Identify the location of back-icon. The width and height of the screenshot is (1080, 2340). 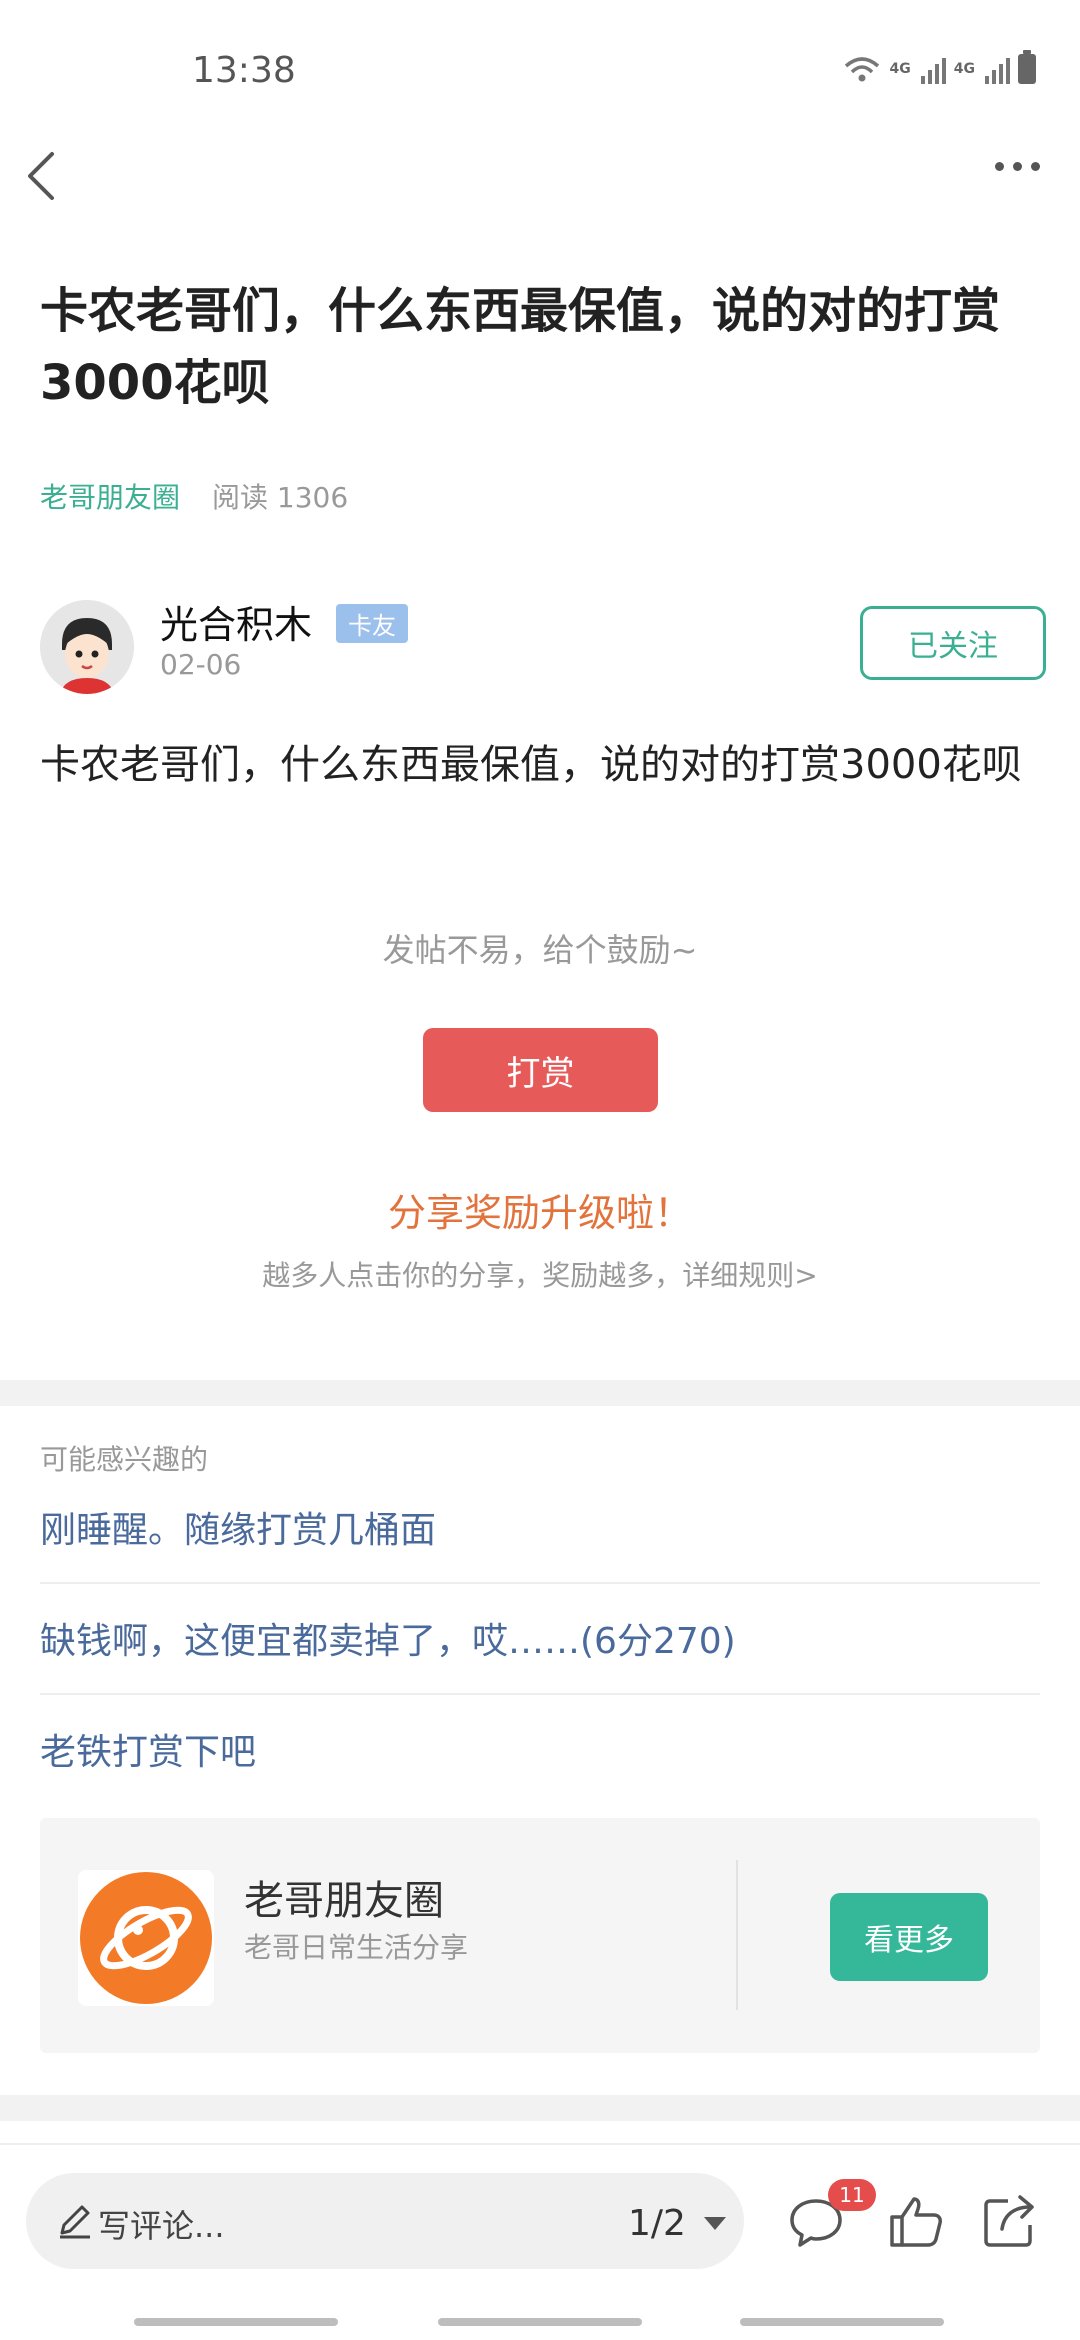
(48, 175).